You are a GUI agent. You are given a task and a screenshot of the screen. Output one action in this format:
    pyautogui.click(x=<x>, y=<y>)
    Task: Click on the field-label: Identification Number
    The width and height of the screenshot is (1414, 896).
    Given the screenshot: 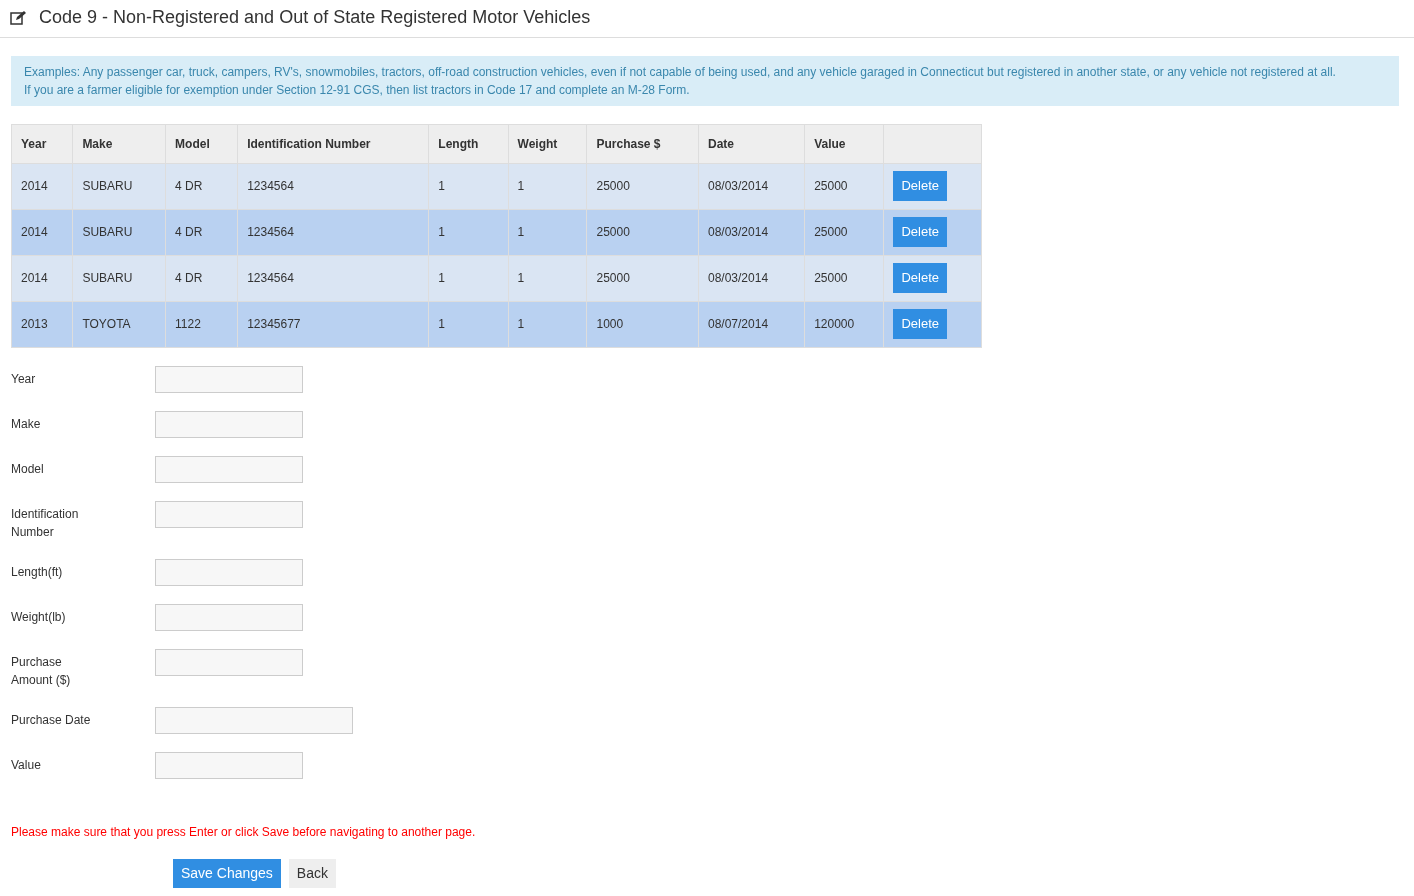 What is the action you would take?
    pyautogui.click(x=45, y=523)
    